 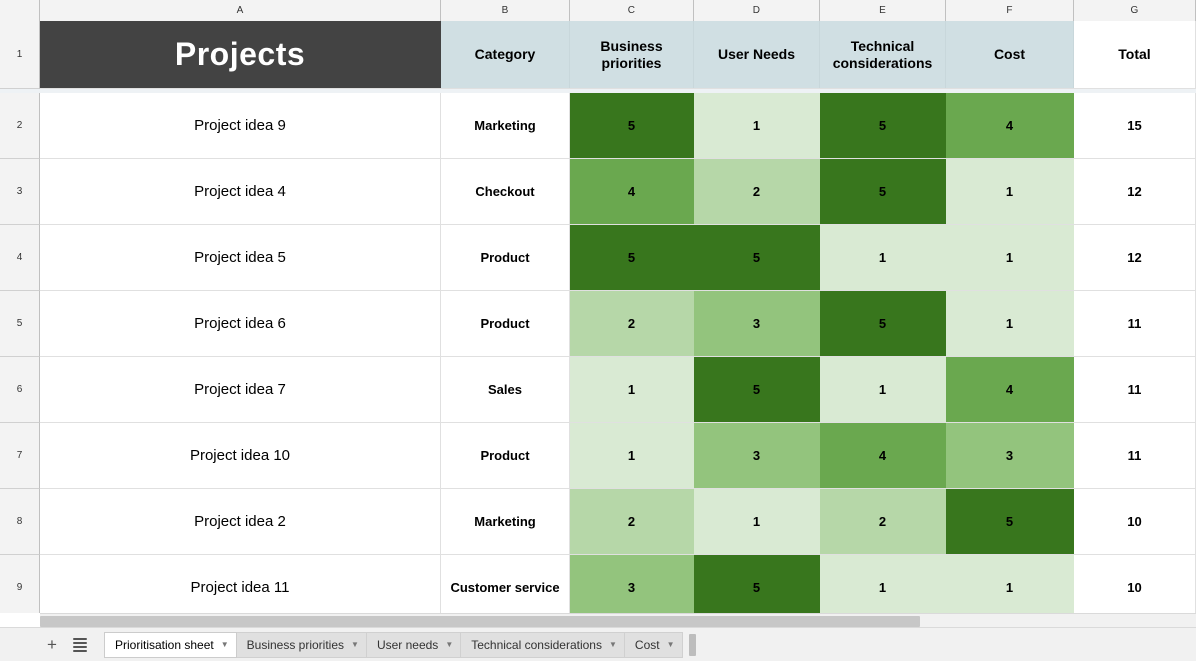 What do you see at coordinates (505, 389) in the screenshot?
I see `cell-category: Sales` at bounding box center [505, 389].